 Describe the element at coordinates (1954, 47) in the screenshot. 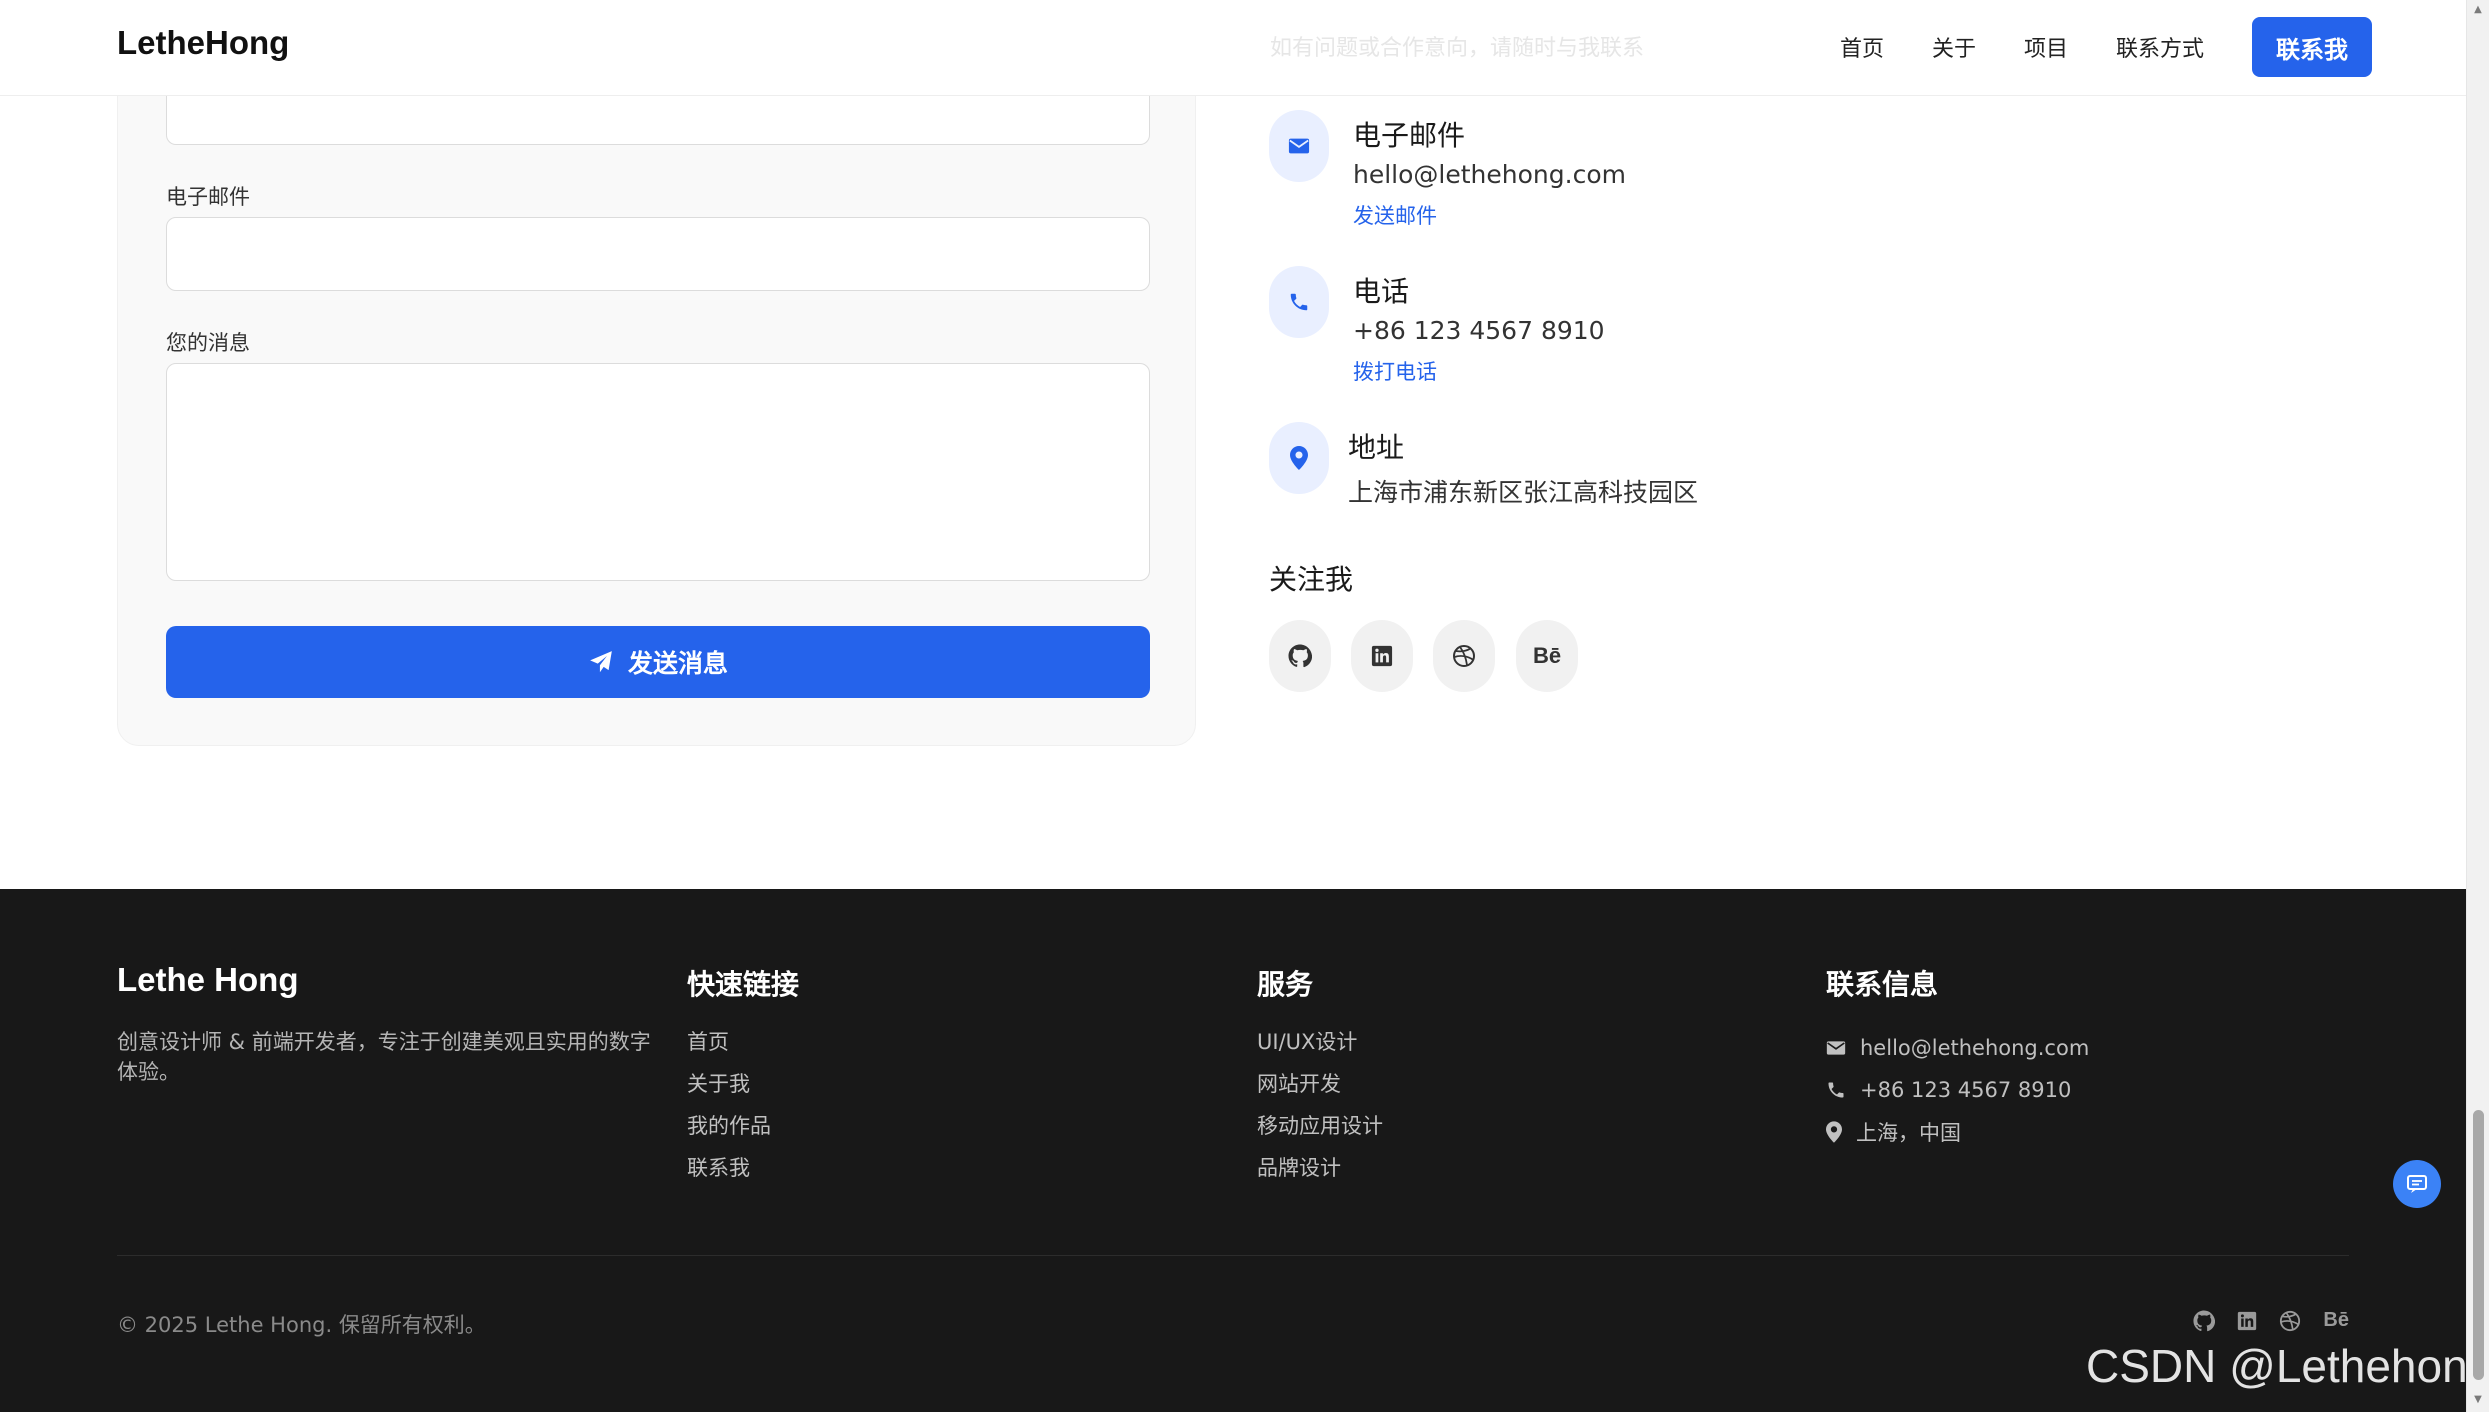

I see `nav-about: 关于` at that location.